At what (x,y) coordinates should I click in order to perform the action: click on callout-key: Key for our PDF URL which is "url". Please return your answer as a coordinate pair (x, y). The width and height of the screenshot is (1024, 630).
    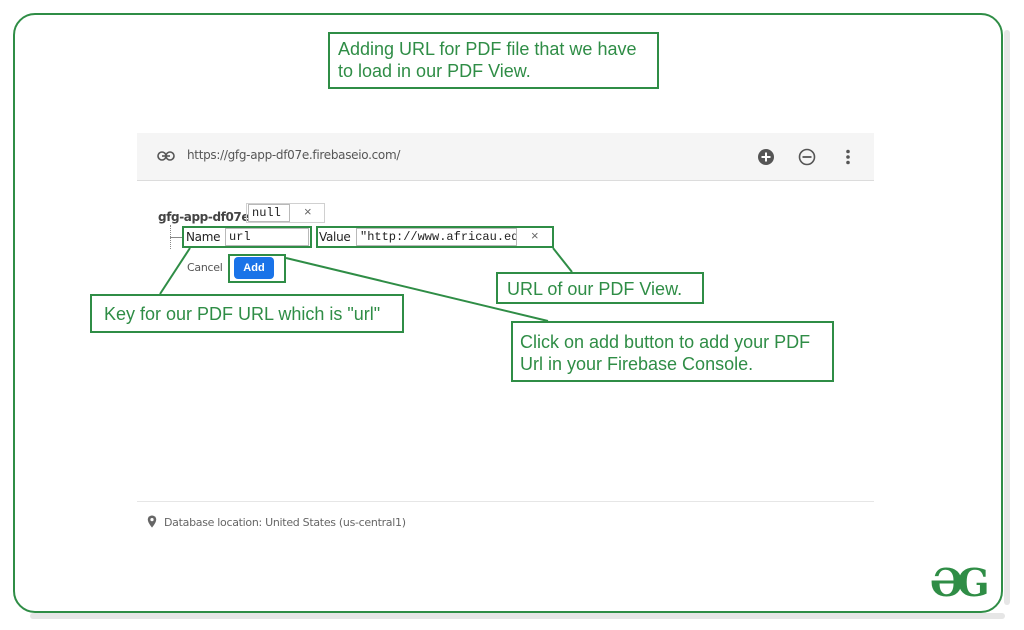
    Looking at the image, I should click on (247, 313).